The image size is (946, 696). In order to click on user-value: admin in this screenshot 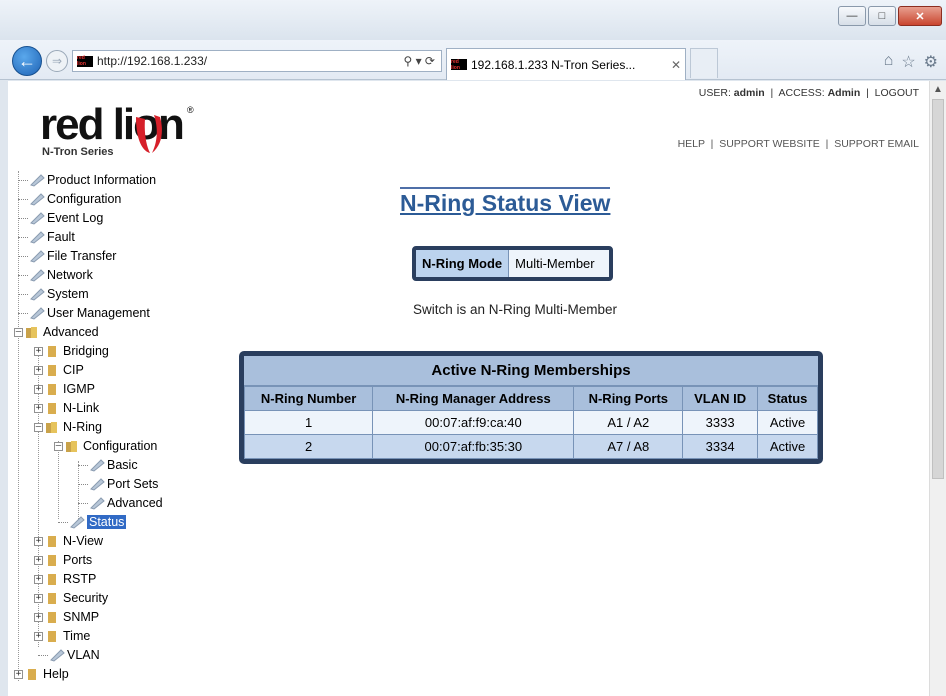, I will do `click(749, 93)`.